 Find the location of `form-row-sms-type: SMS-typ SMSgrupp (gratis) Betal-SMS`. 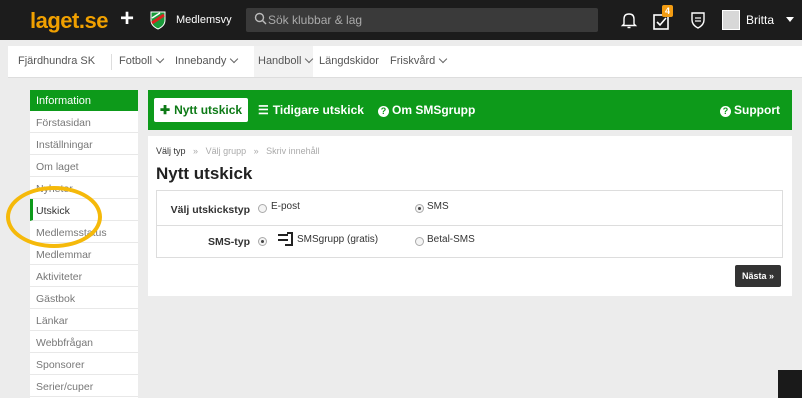

form-row-sms-type: SMS-typ SMSgrupp (gratis) Betal-SMS is located at coordinates (469, 241).